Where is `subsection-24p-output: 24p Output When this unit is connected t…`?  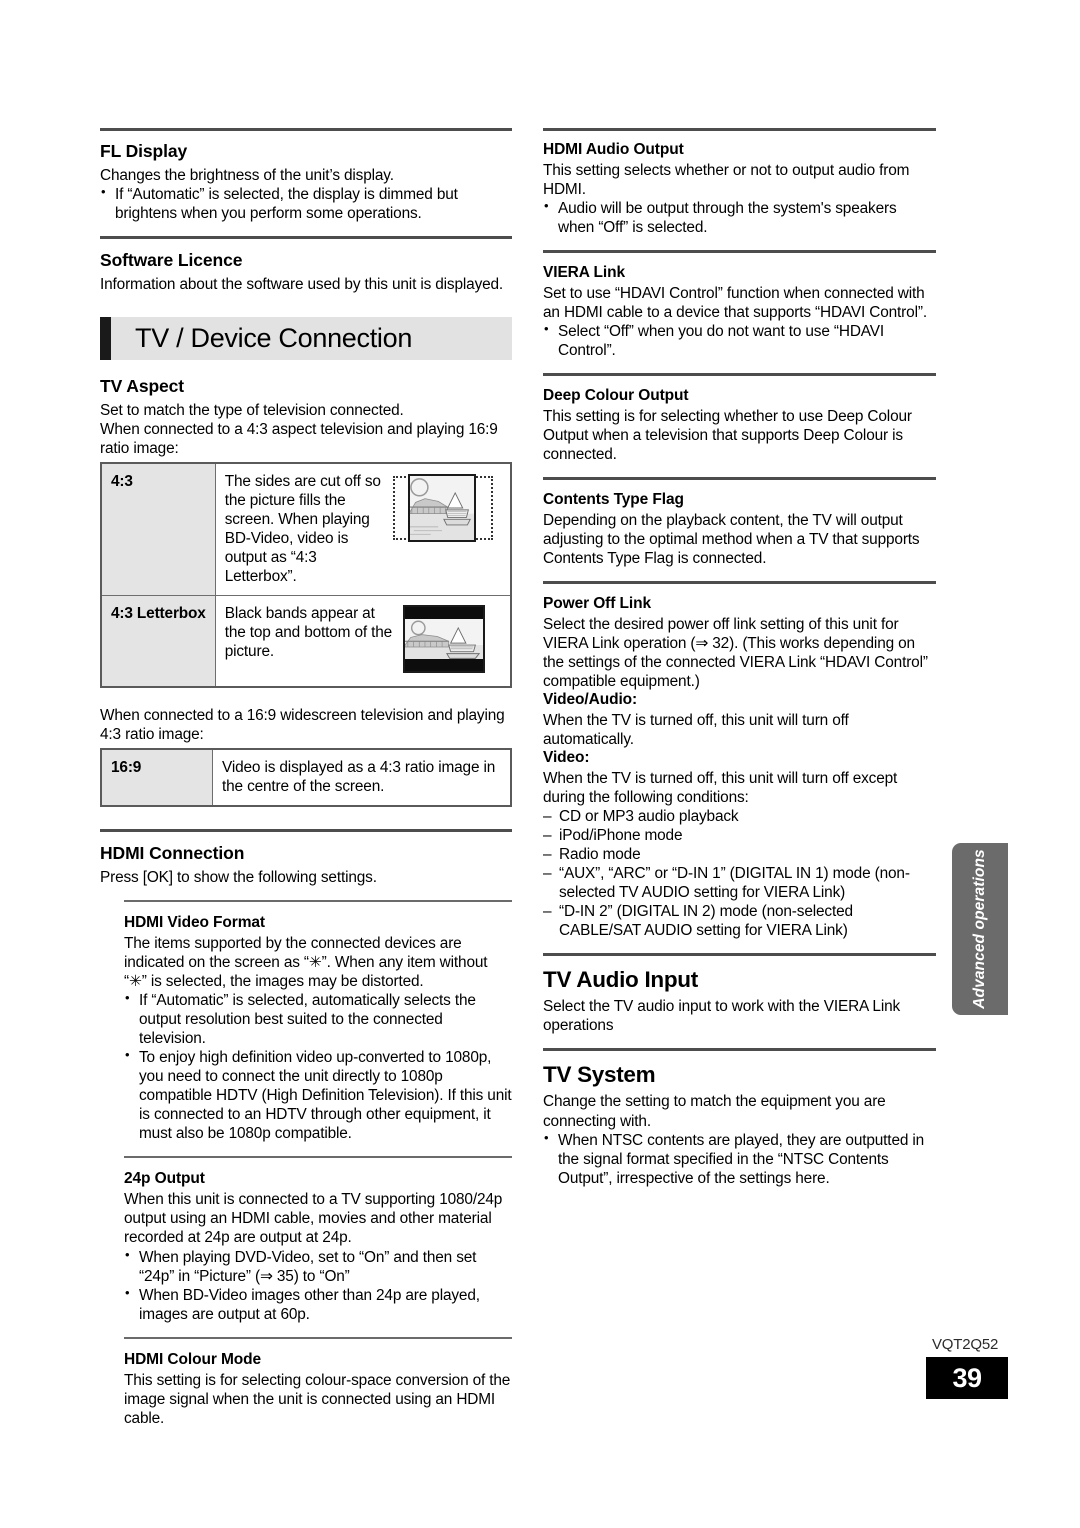
subsection-24p-output: 24p Output When this unit is connected t… is located at coordinates (318, 1246).